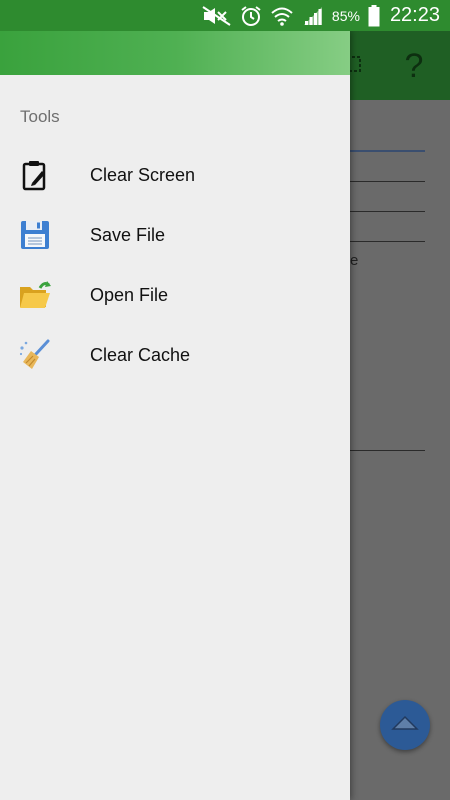 This screenshot has width=450, height=800. What do you see at coordinates (143, 174) in the screenshot?
I see `menu-item-label: Clear Screen` at bounding box center [143, 174].